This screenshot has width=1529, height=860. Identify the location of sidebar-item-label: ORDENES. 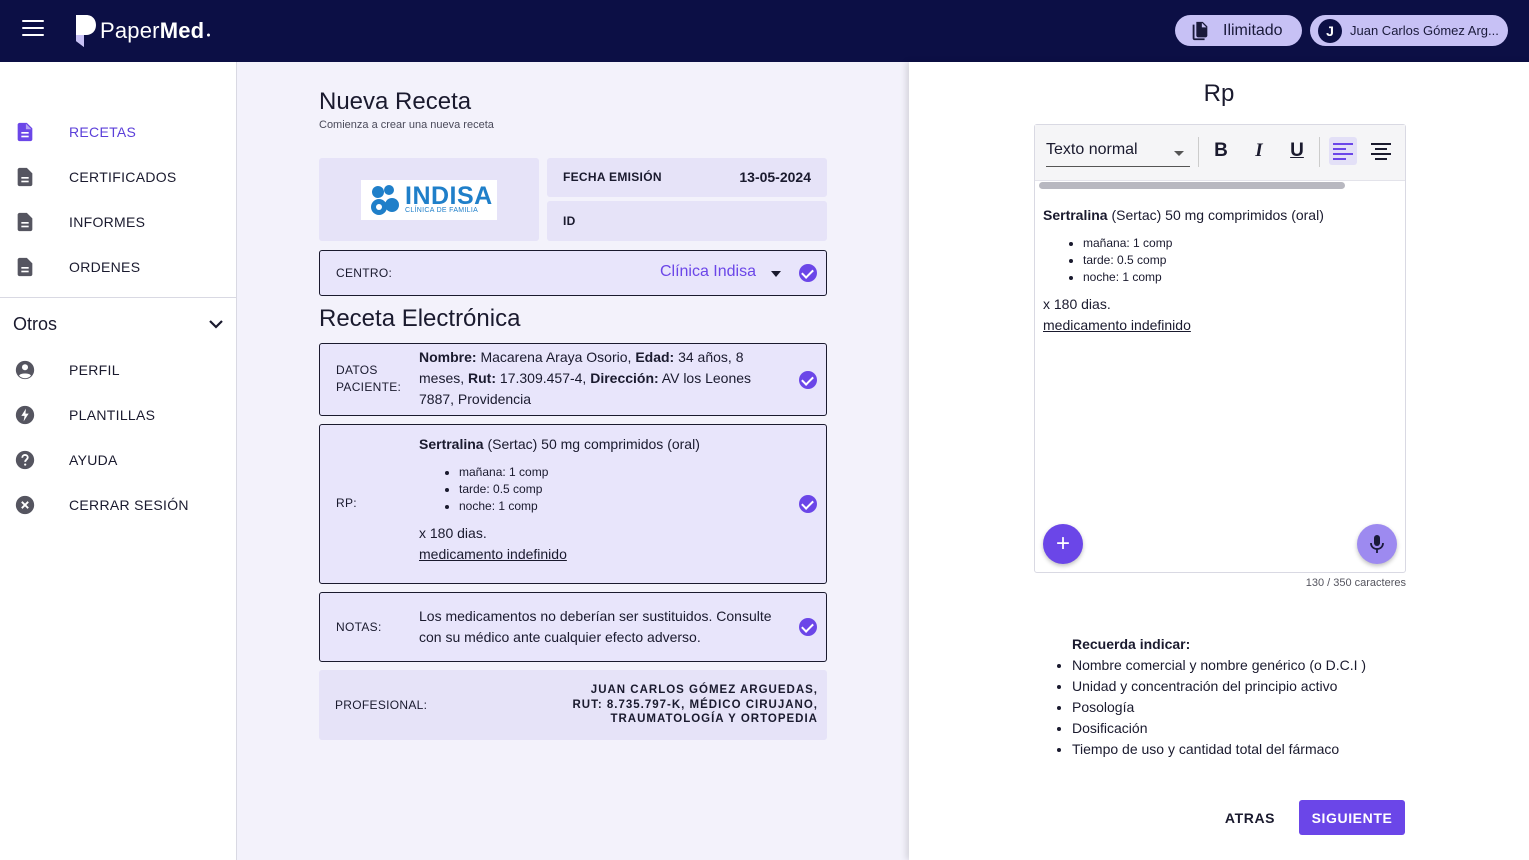
(105, 267).